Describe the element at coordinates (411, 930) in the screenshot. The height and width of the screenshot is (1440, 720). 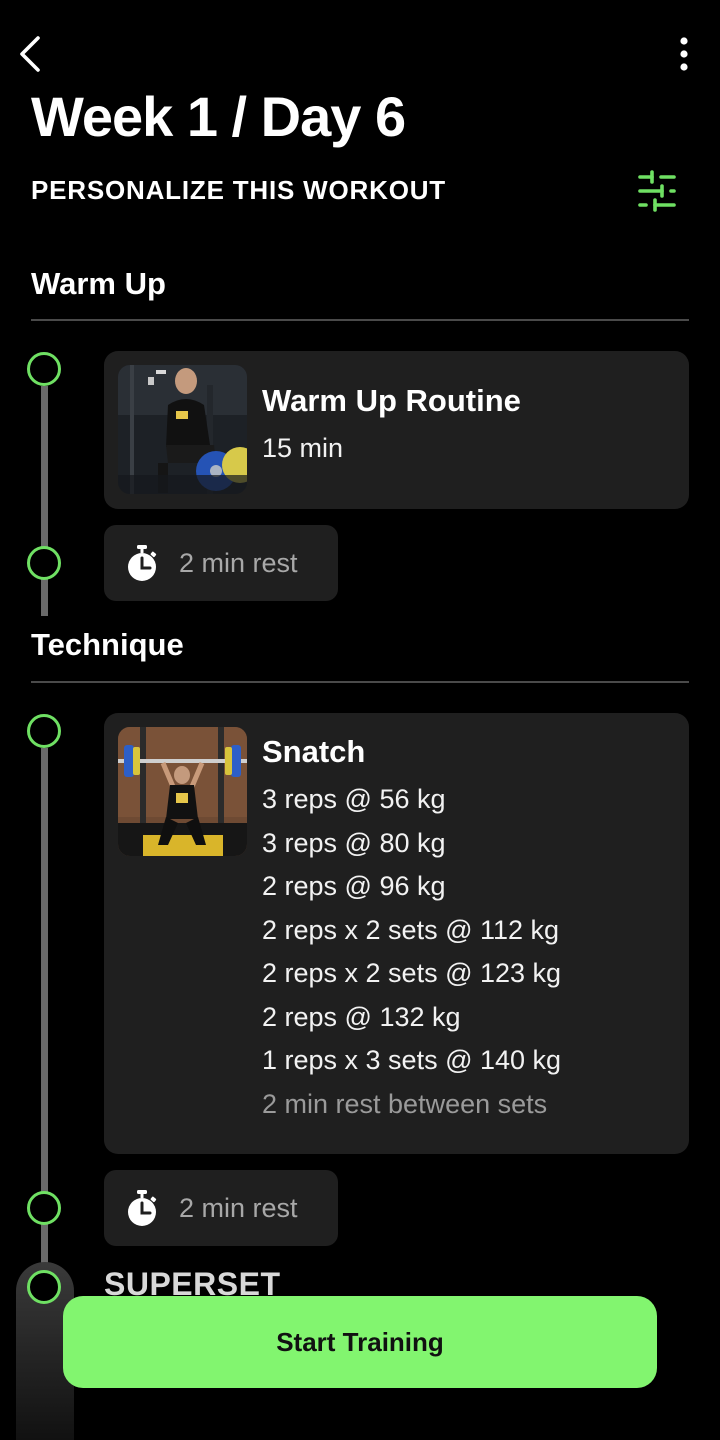
I see `set-line: 2 reps x 2 sets @ 112 kg` at that location.